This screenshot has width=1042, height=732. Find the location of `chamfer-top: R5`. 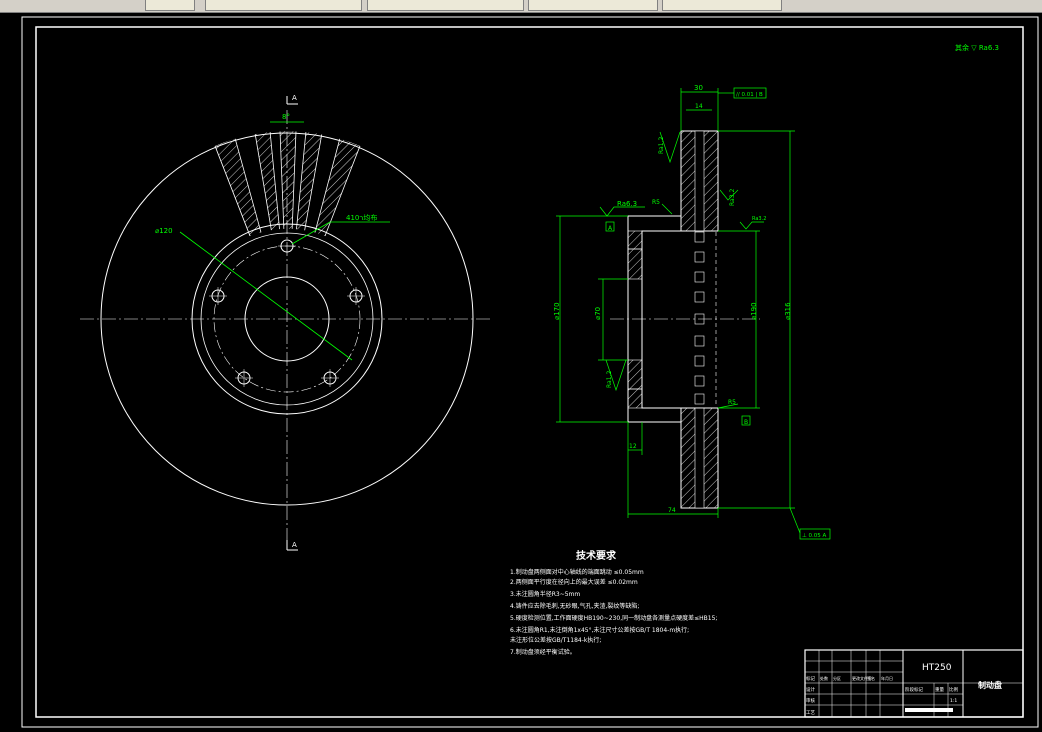

chamfer-top: R5 is located at coordinates (656, 202).